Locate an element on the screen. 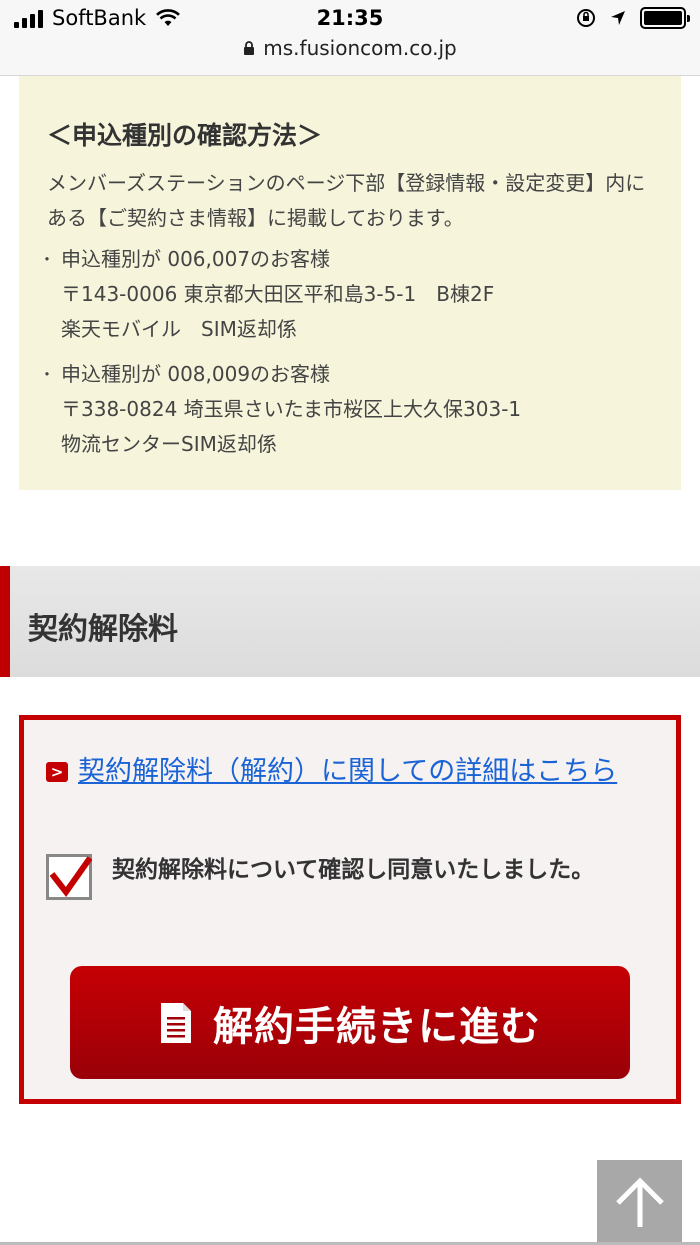 Image resolution: width=700 pixels, height=1245 pixels. address-heading: 申込種別が 008,009のお客様 is located at coordinates (196, 374).